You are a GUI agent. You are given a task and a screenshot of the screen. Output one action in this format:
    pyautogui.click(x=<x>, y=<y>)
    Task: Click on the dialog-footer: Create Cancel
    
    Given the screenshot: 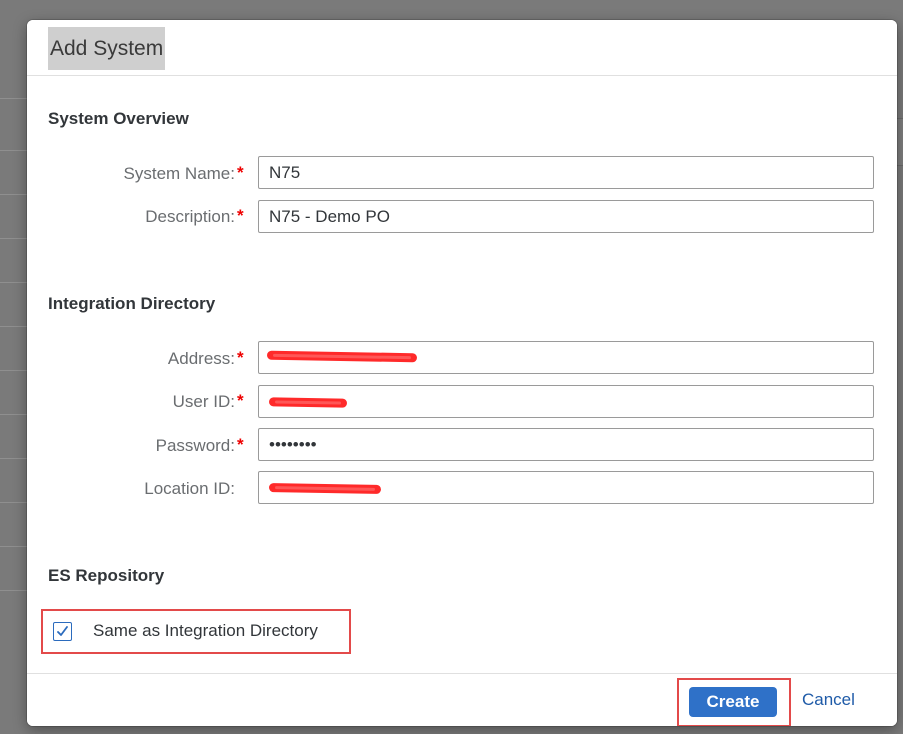 What is the action you would take?
    pyautogui.click(x=462, y=699)
    